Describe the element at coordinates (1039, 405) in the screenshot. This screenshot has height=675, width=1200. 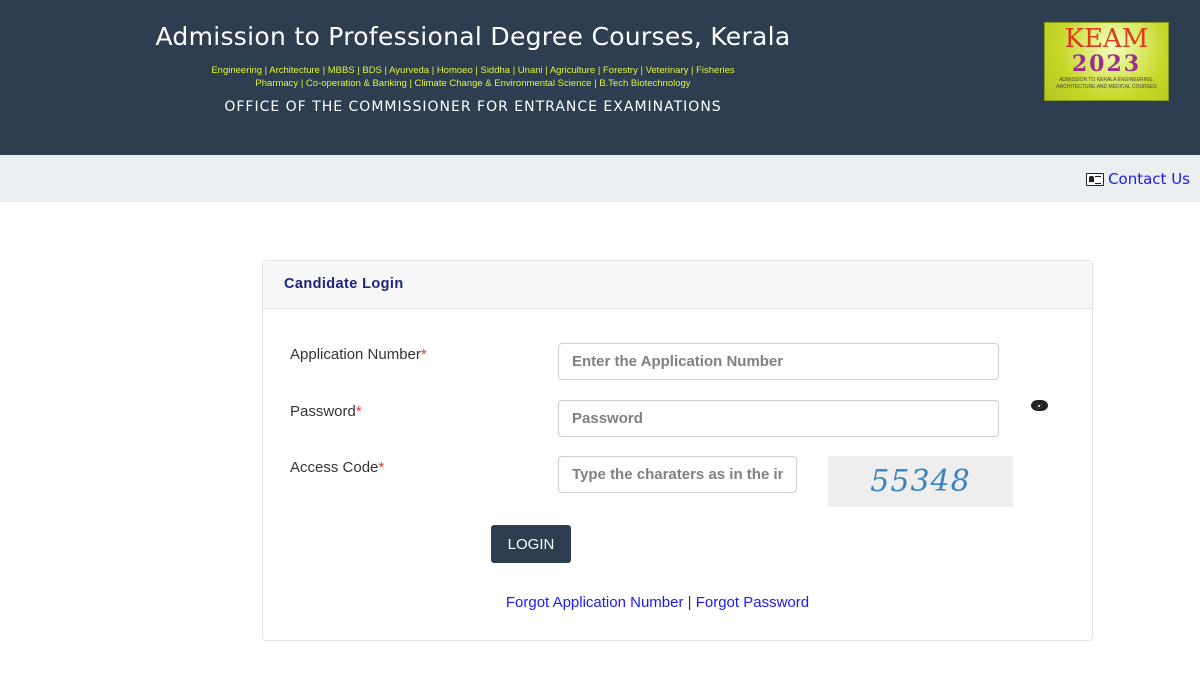
I see `show-password-eye-icon` at that location.